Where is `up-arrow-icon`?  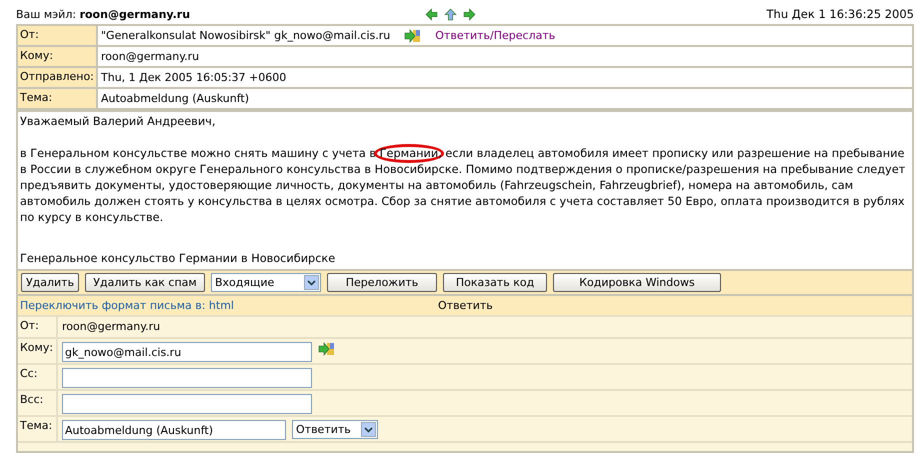
up-arrow-icon is located at coordinates (450, 14).